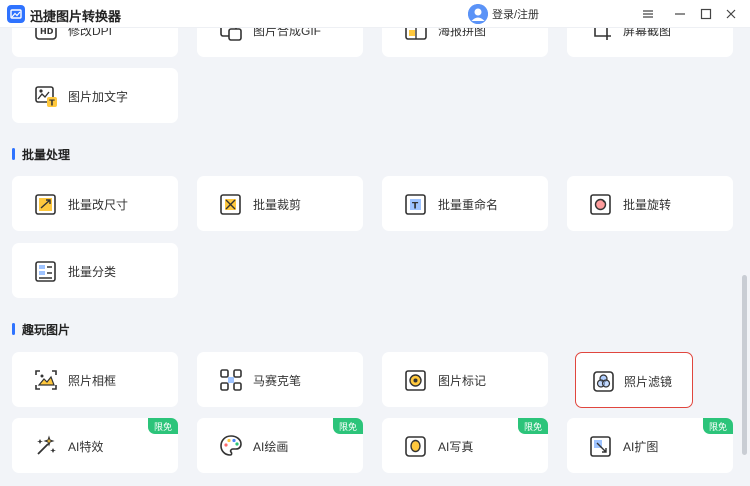  What do you see at coordinates (95, 42) in the screenshot?
I see `tool-card-modify-dpi: HD 修改DPI` at bounding box center [95, 42].